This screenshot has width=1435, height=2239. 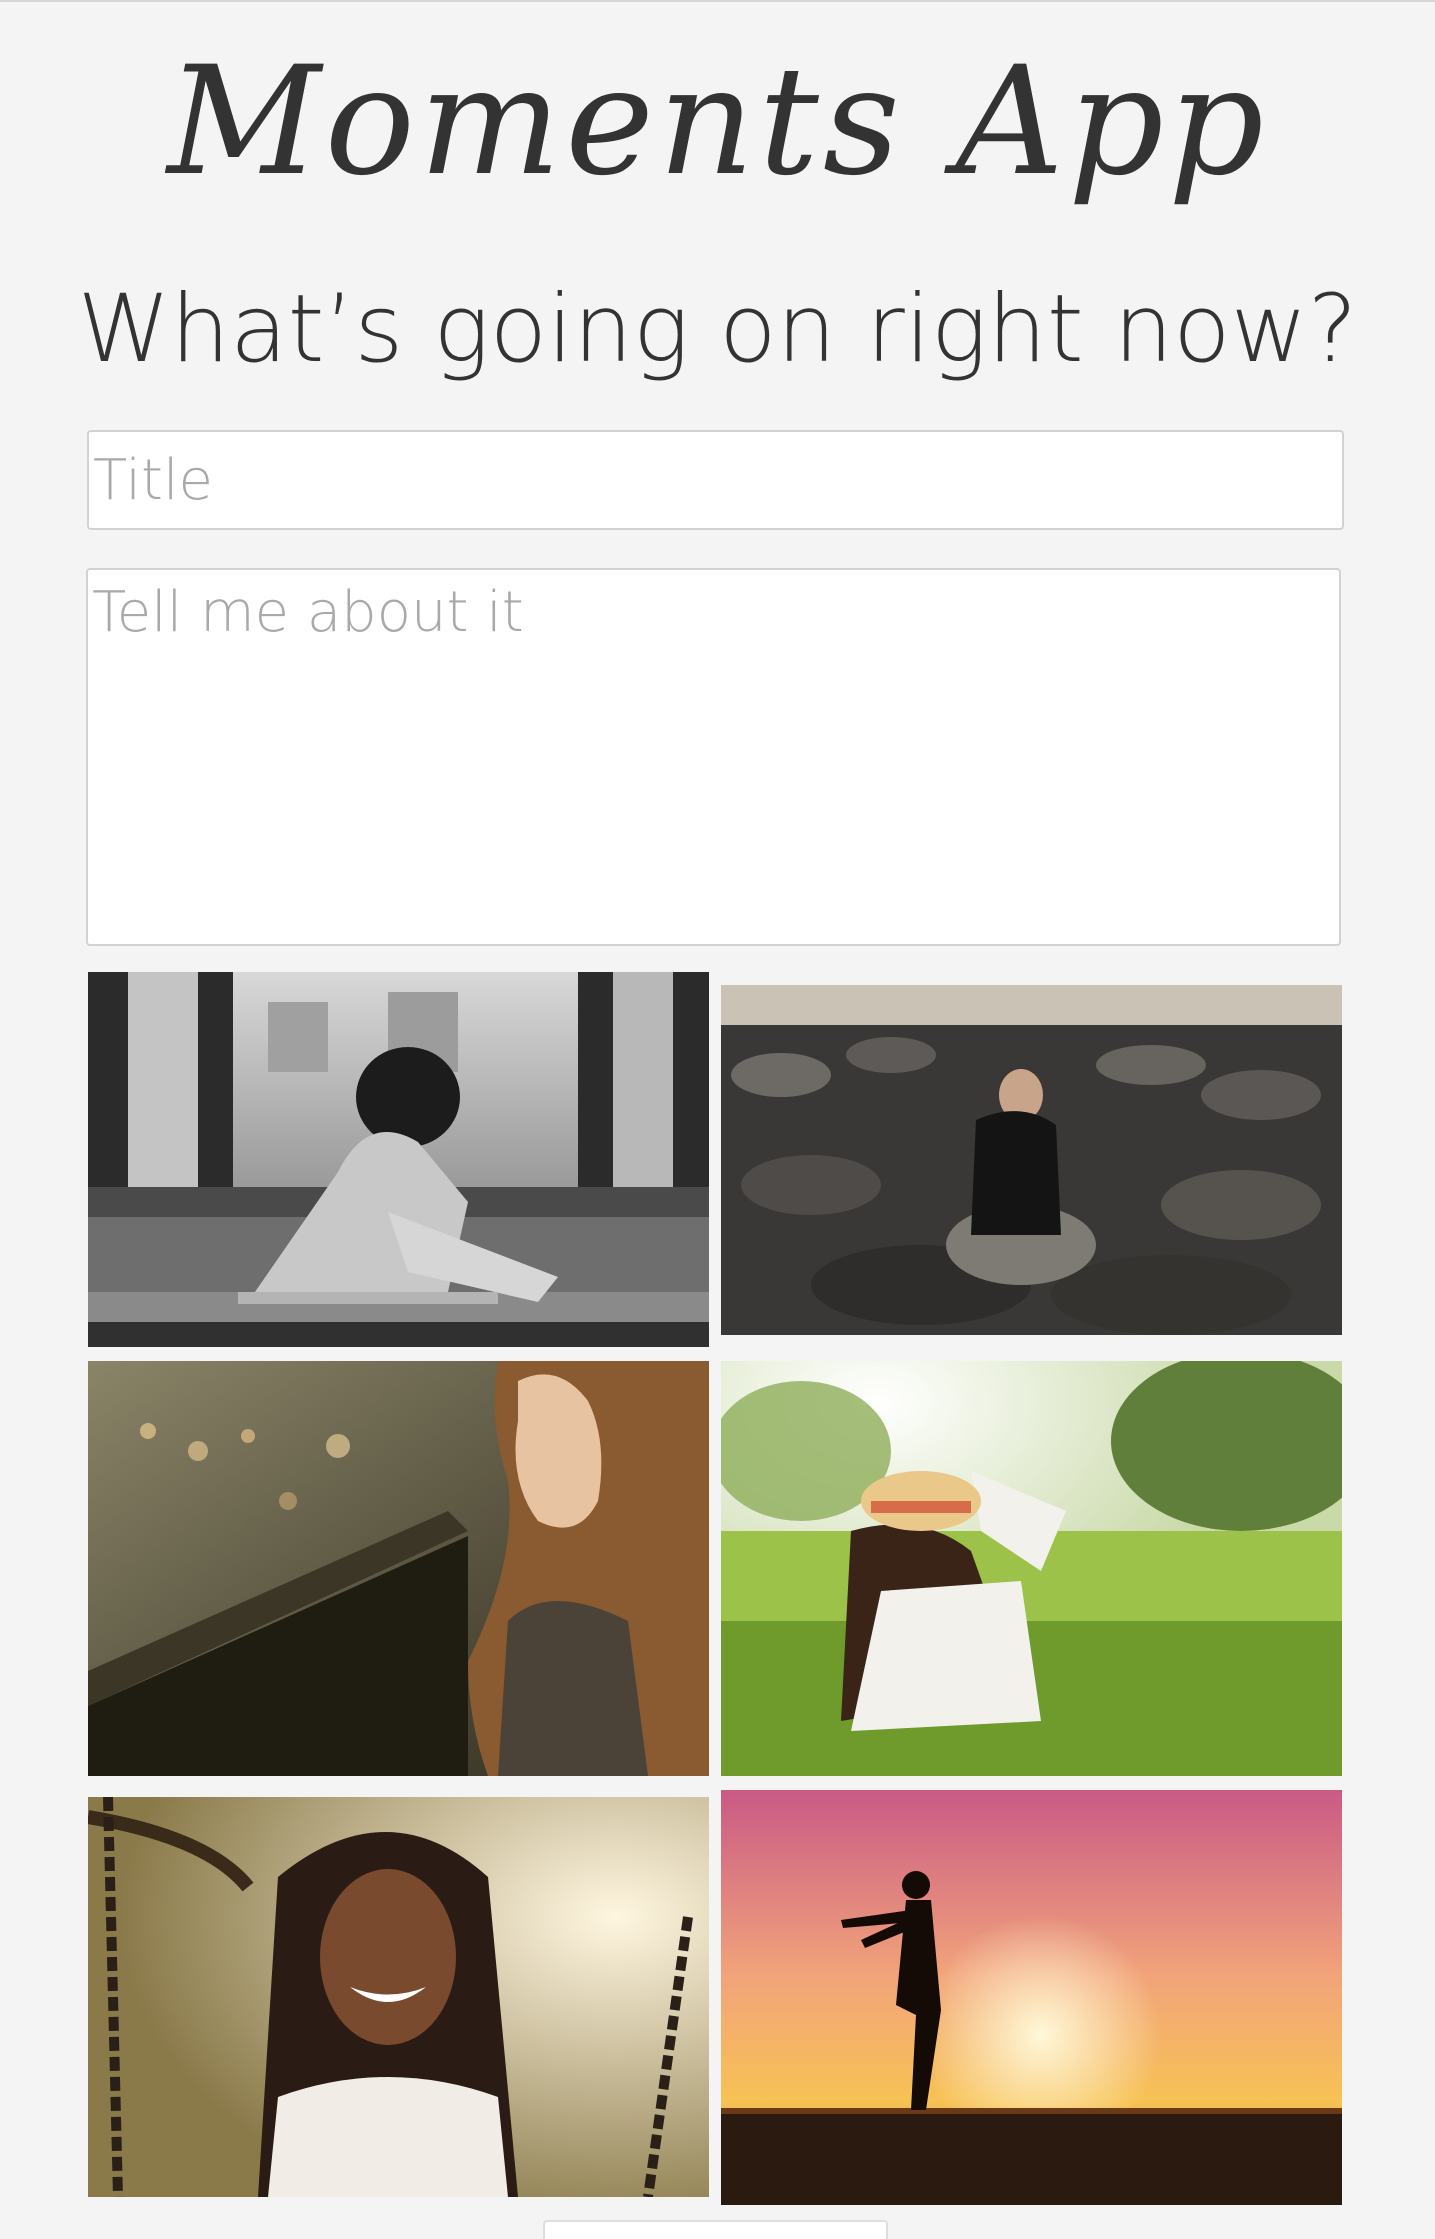 I want to click on gallery-photo-meadow-girl, so click(x=1031, y=1568).